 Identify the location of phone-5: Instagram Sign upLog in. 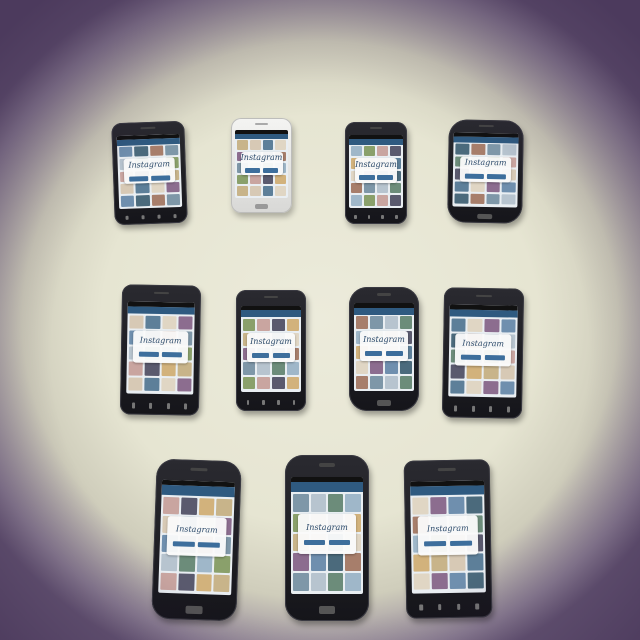
(160, 350).